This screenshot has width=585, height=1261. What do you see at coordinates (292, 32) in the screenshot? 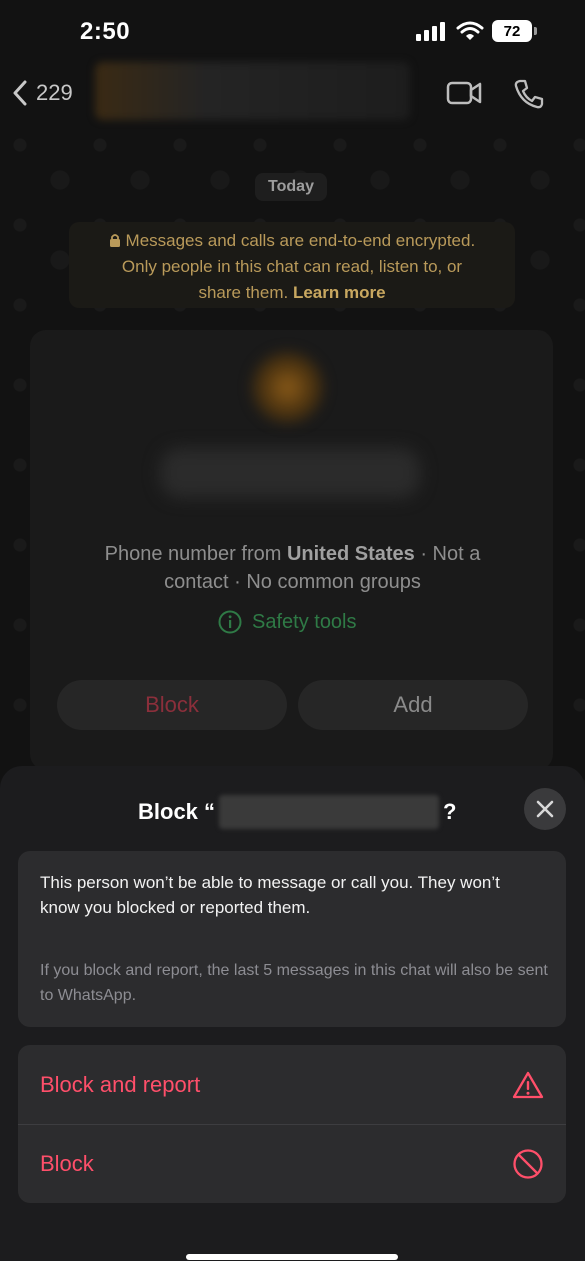
I see `status-bar: 2:50 72` at bounding box center [292, 32].